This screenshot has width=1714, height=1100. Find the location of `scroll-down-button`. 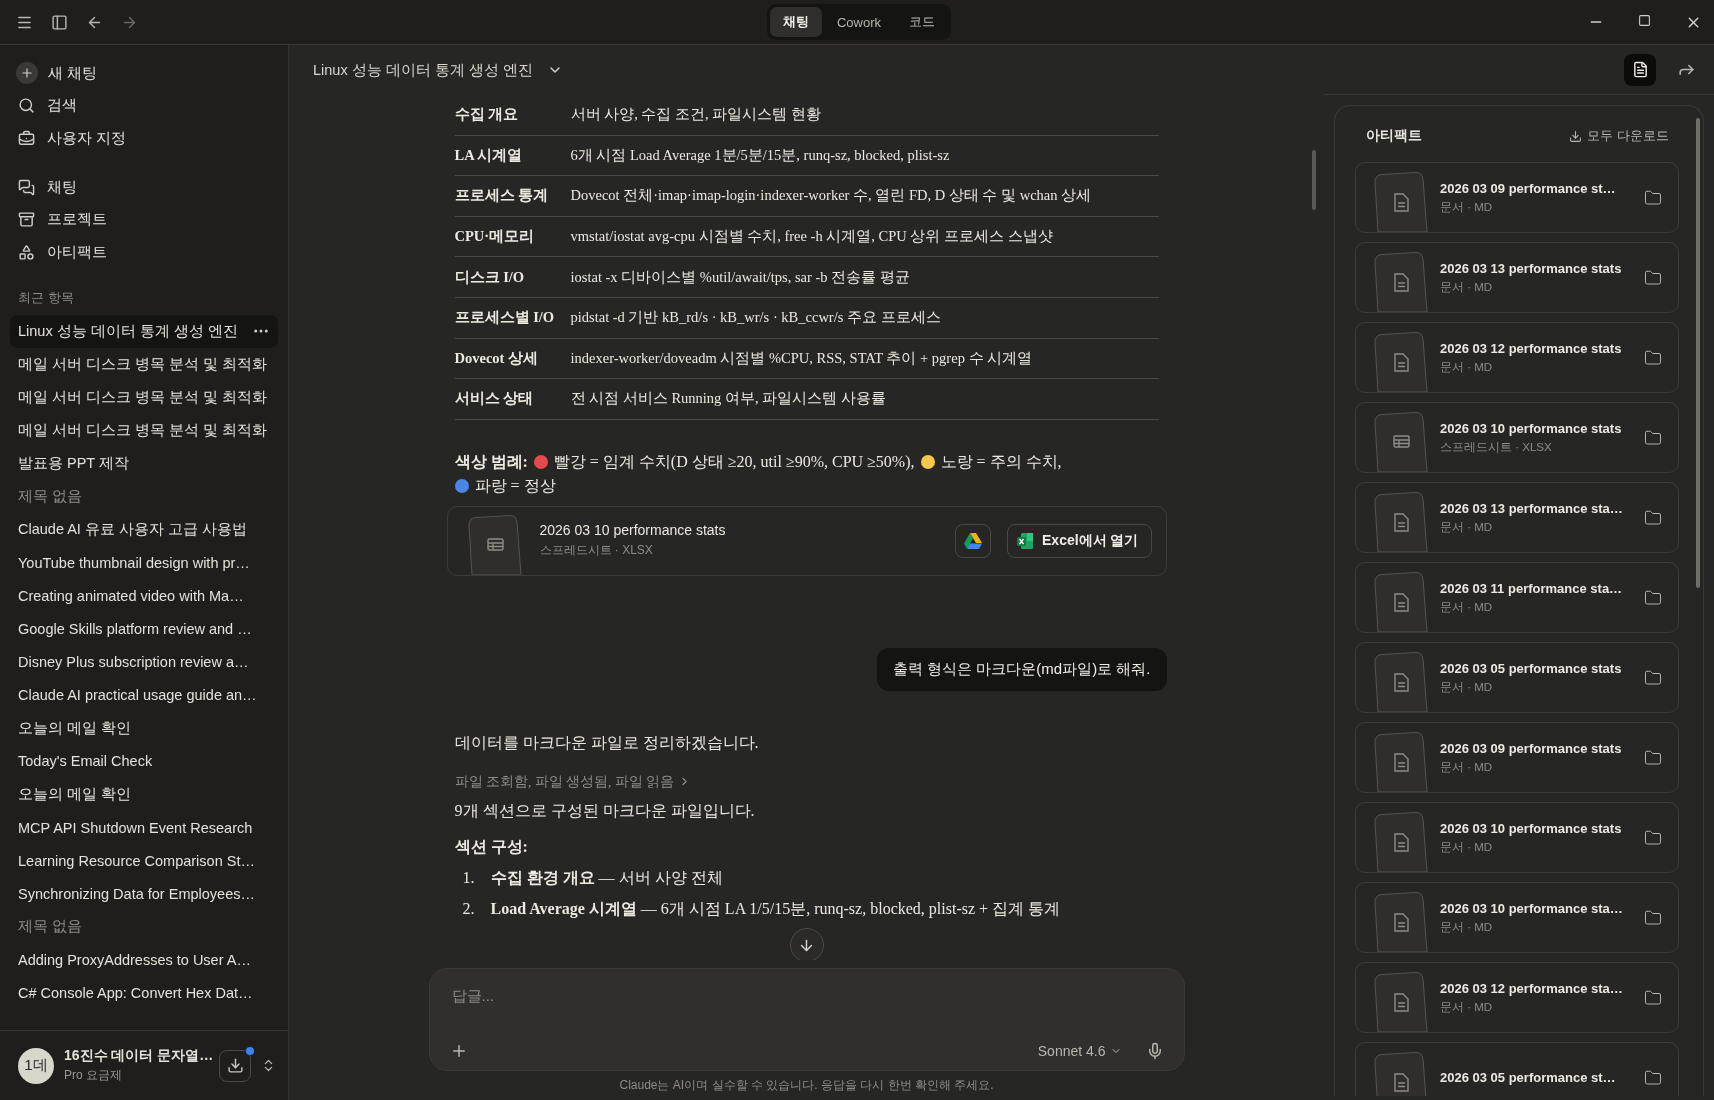

scroll-down-button is located at coordinates (806, 944).